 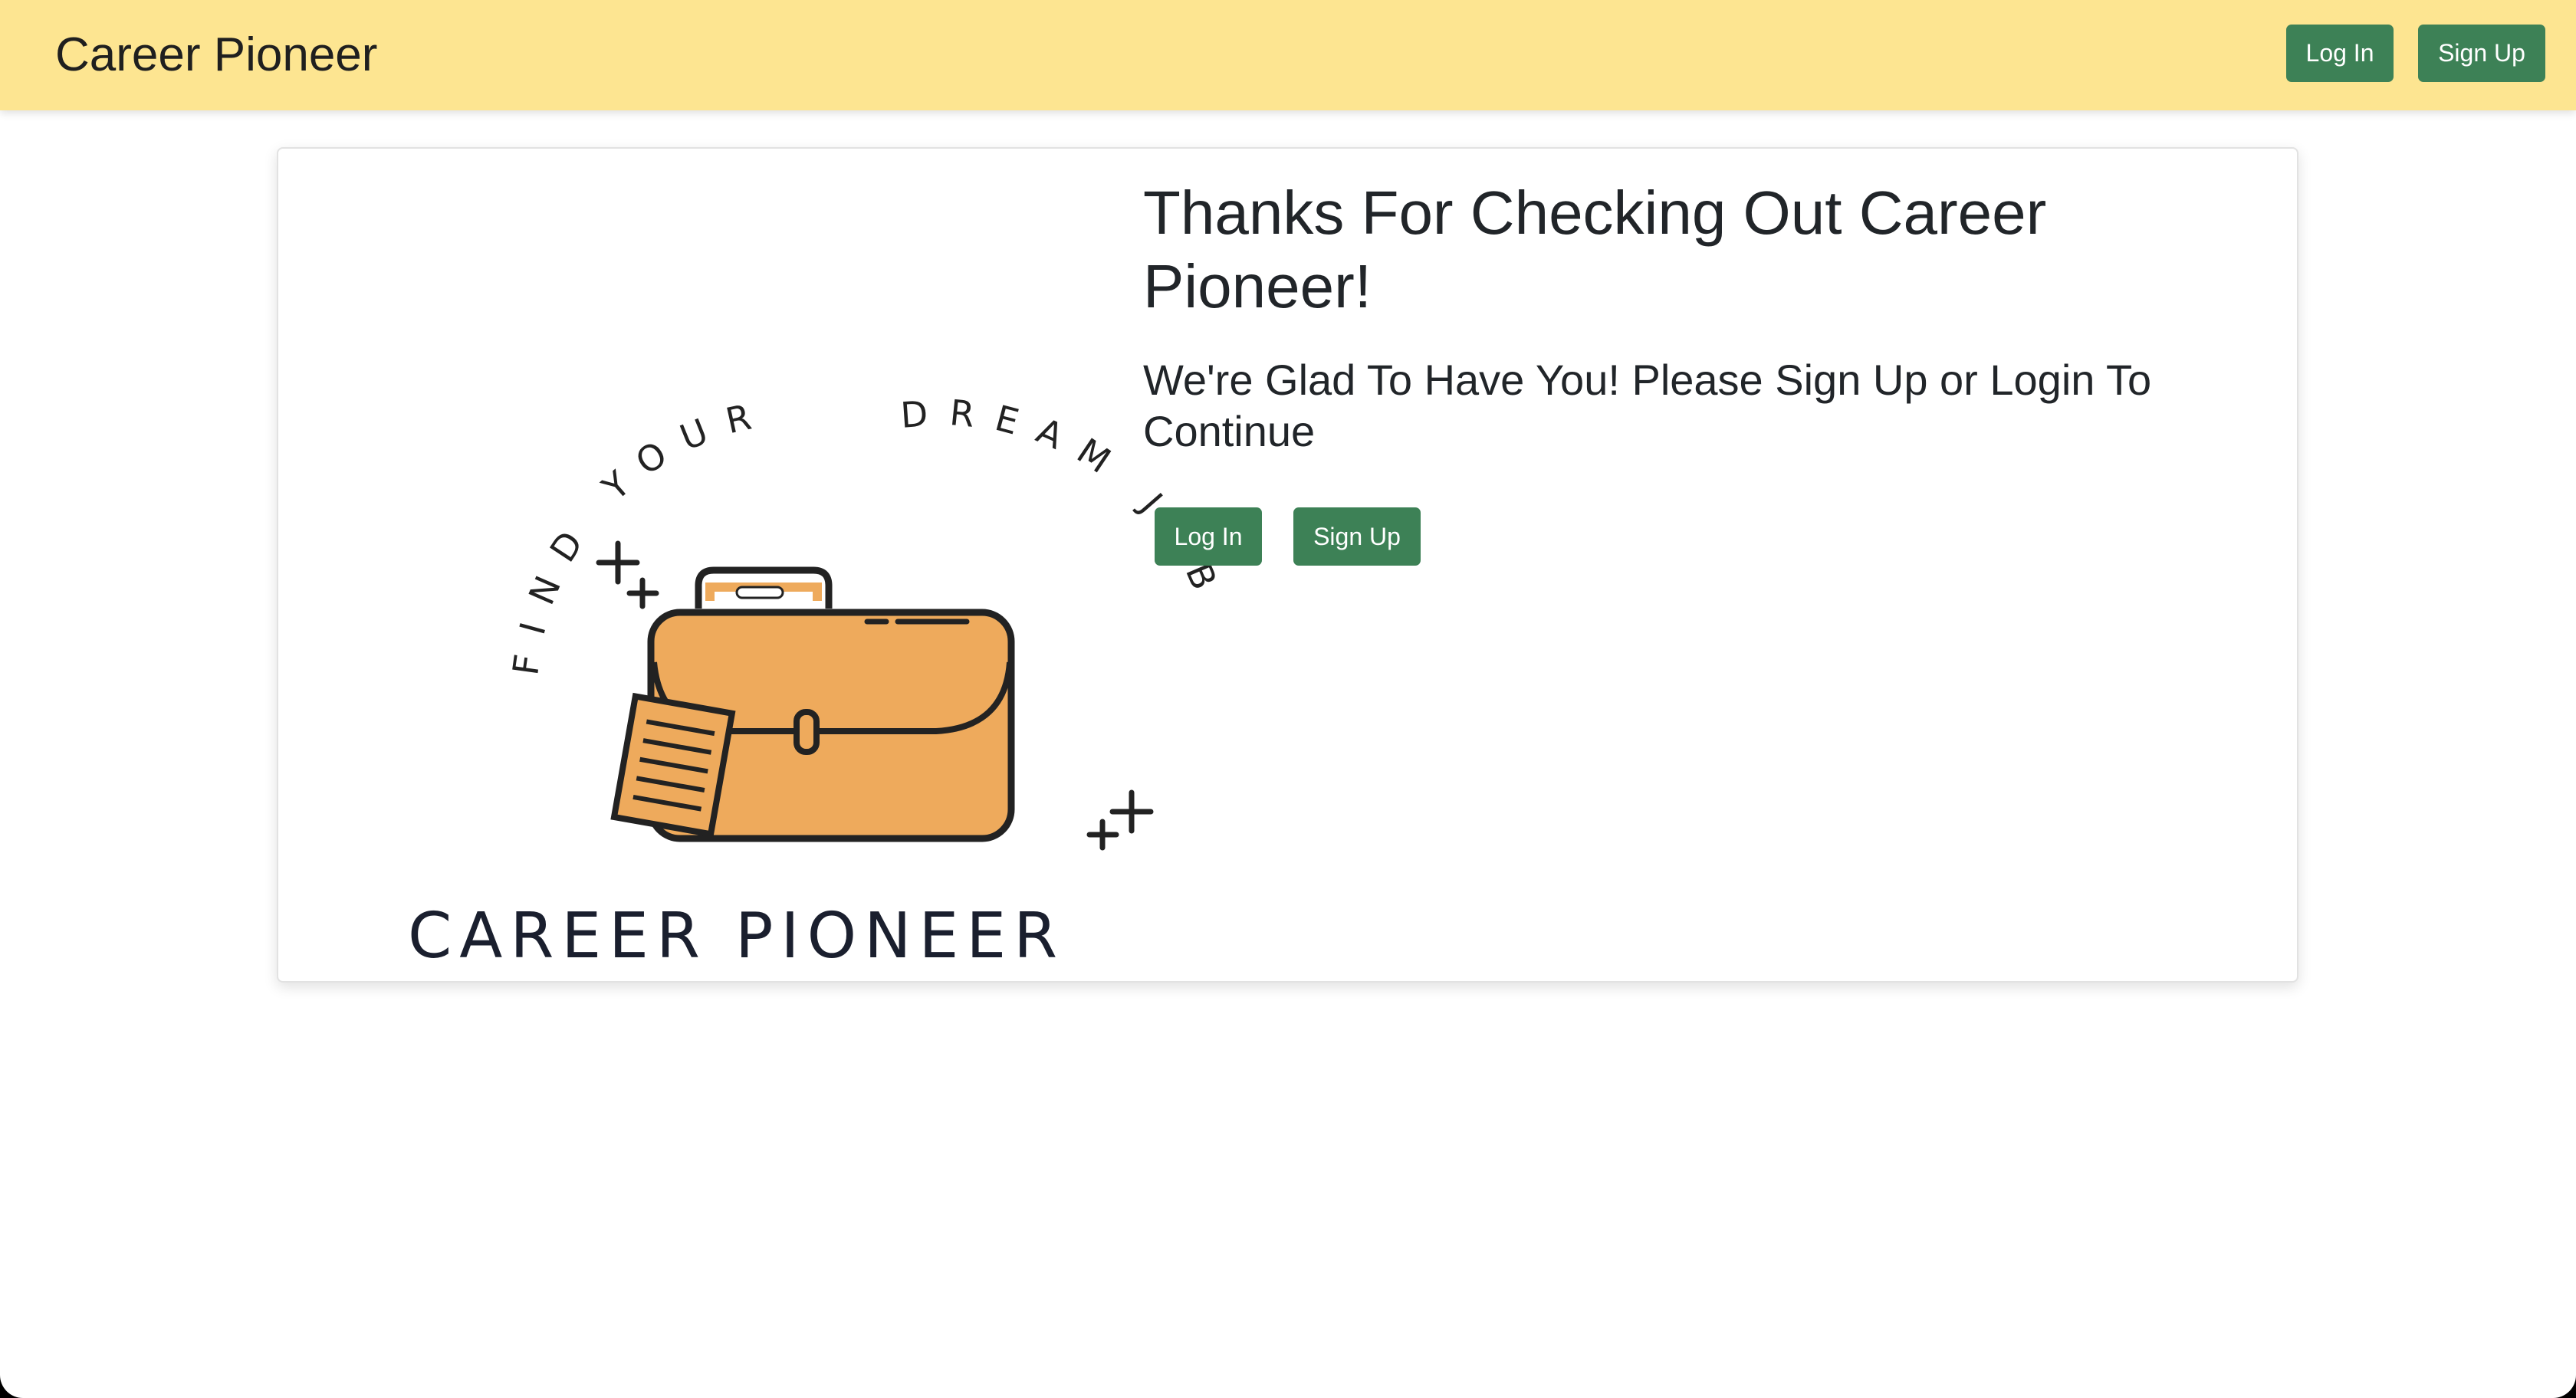 What do you see at coordinates (2340, 53) in the screenshot?
I see `nav-login-button: Log In` at bounding box center [2340, 53].